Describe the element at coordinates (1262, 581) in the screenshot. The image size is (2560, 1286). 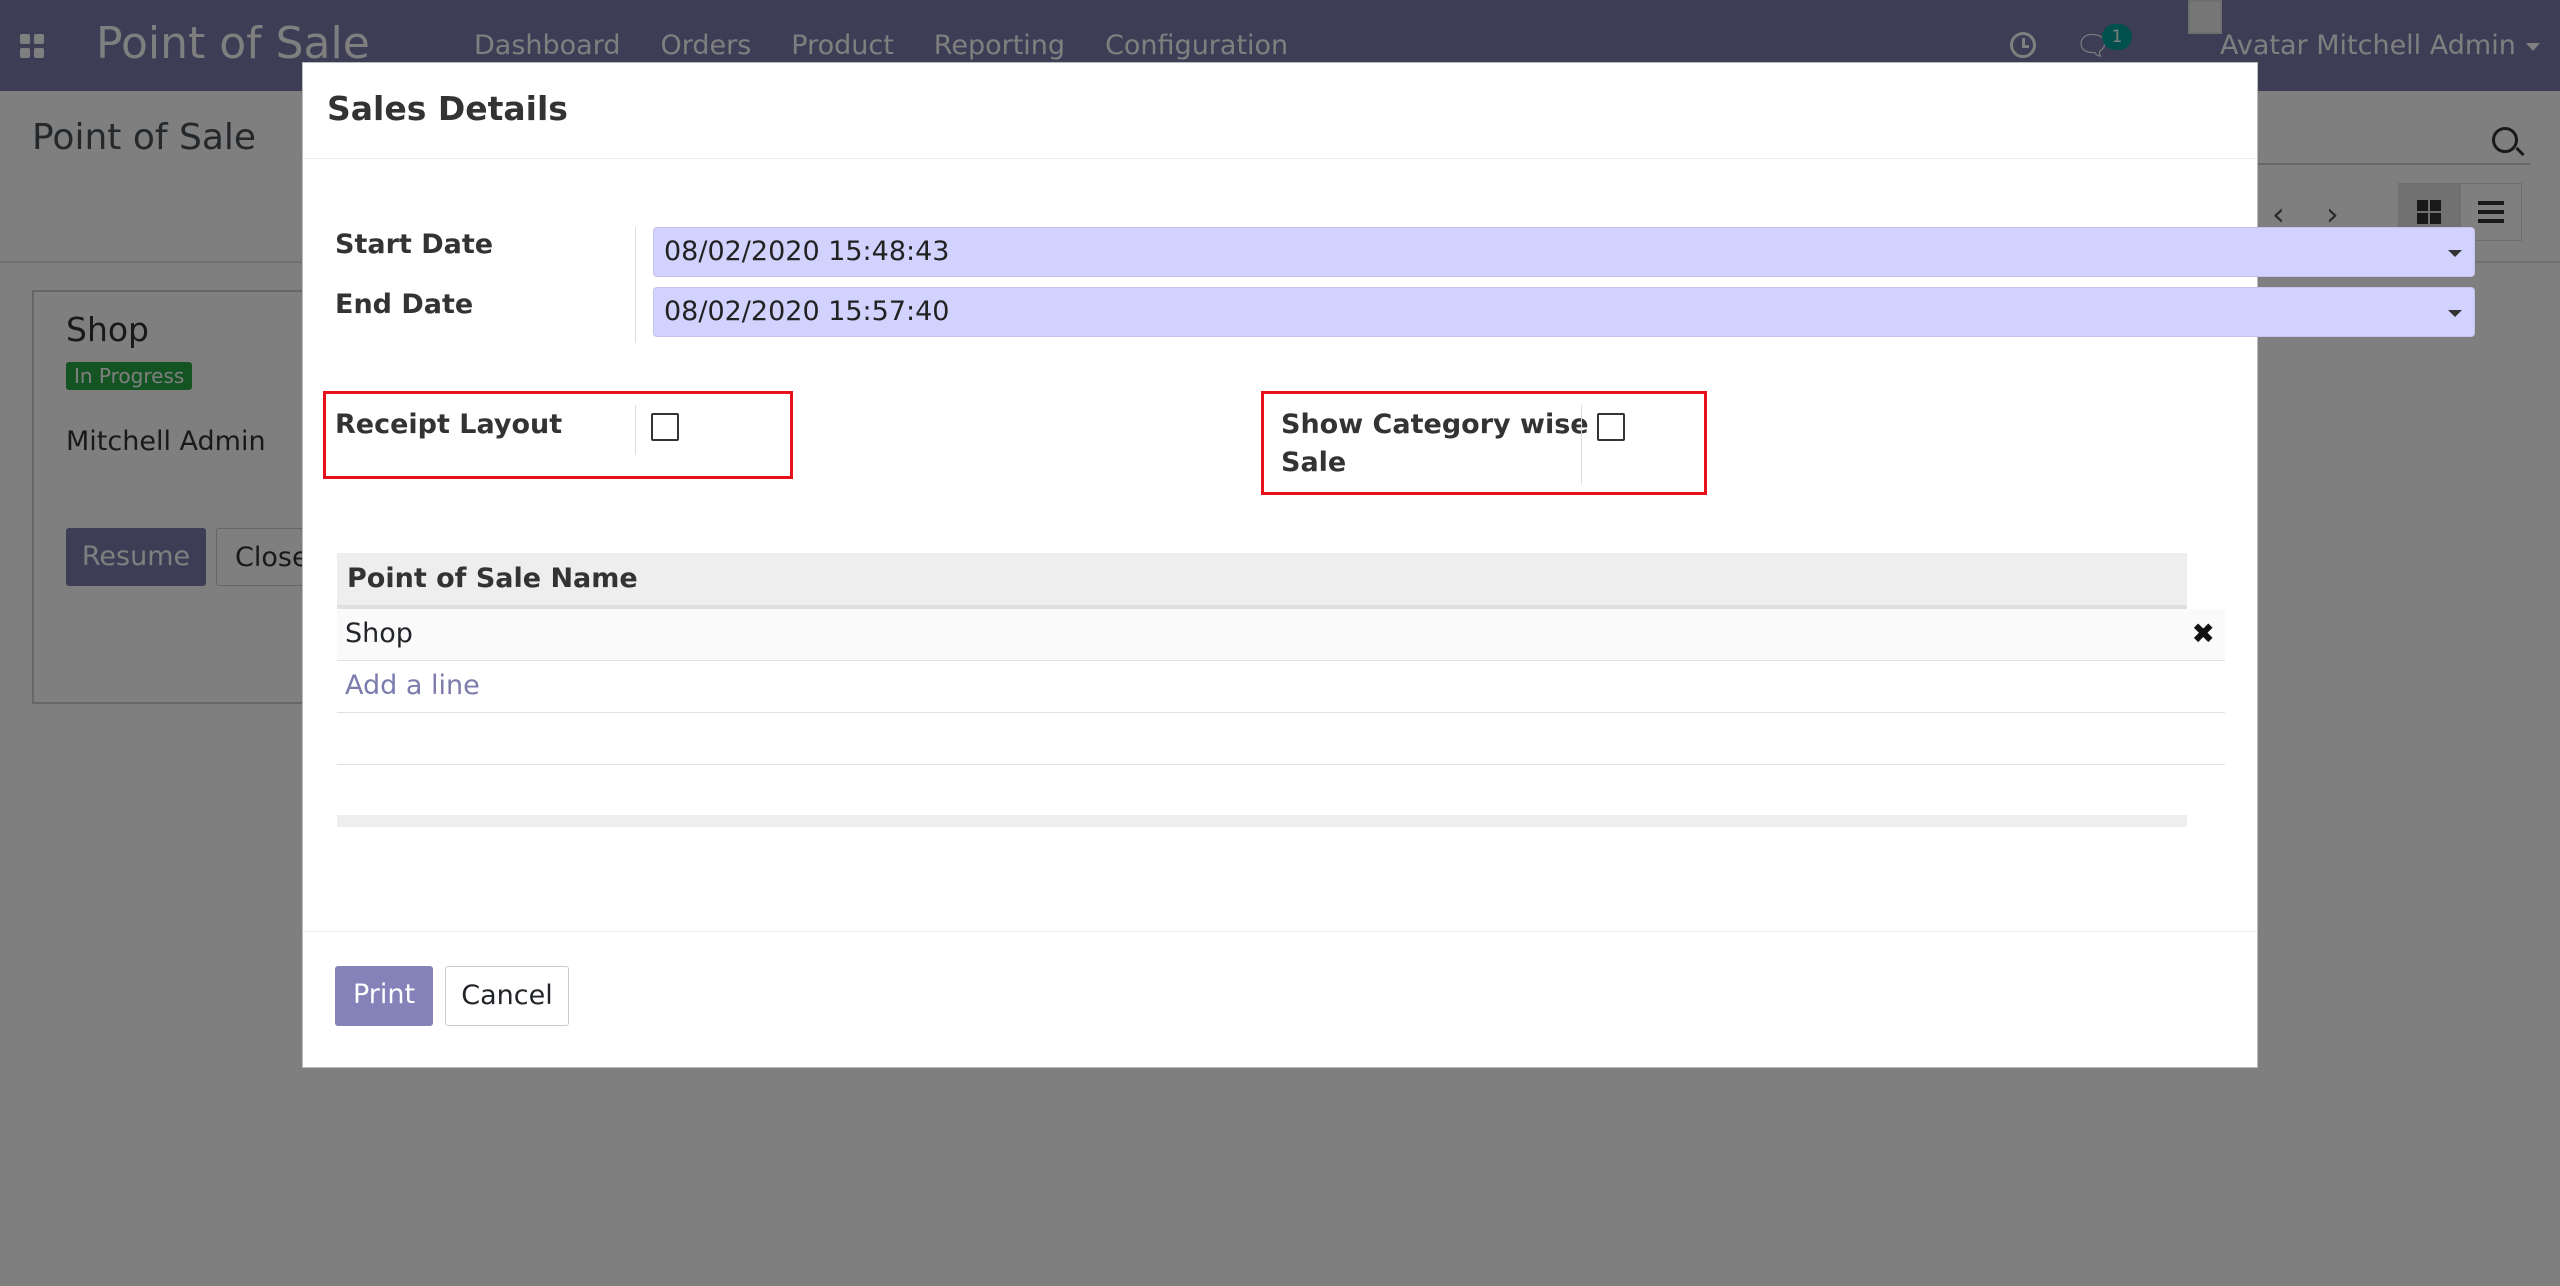
I see `table-header: Point of Sale Name` at that location.